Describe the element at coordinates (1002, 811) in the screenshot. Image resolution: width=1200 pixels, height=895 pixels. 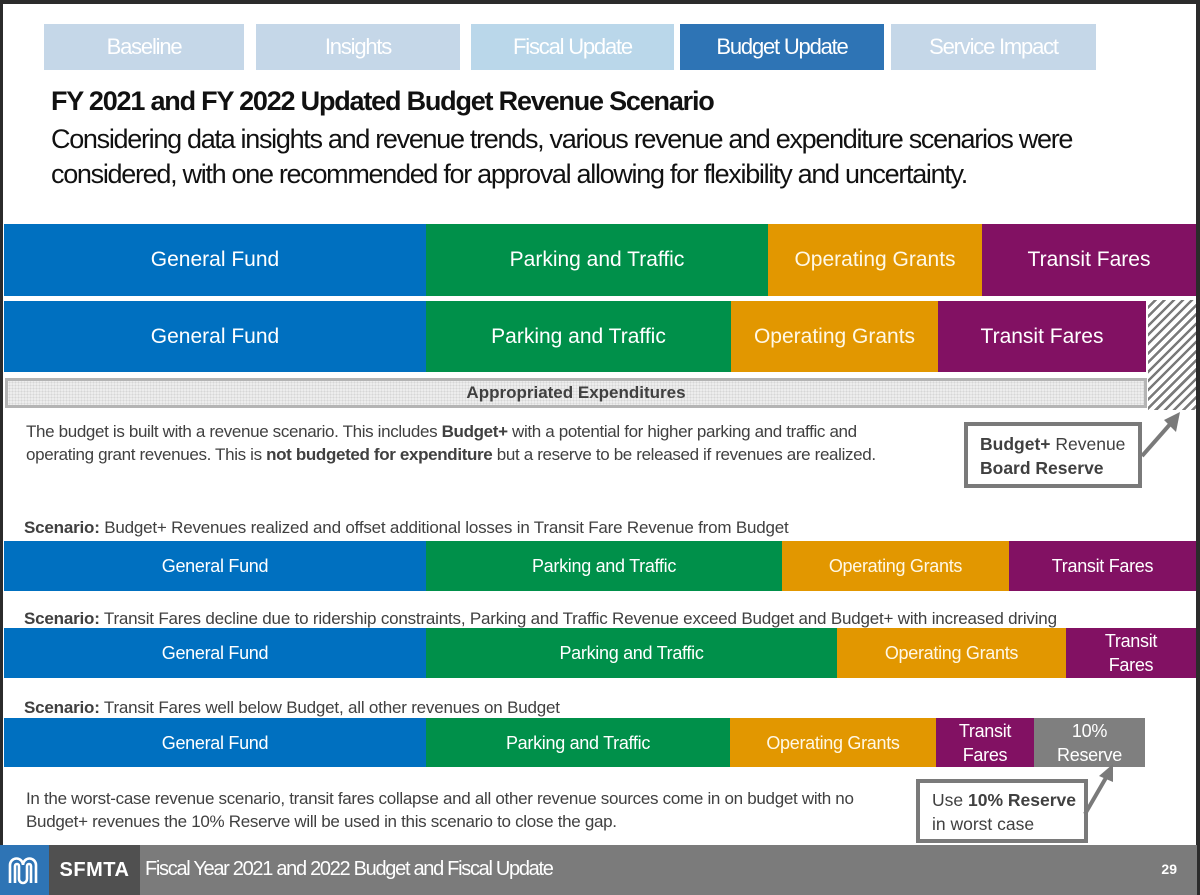
I see `reserve-callout: Use 10% Reserve in worst case` at that location.